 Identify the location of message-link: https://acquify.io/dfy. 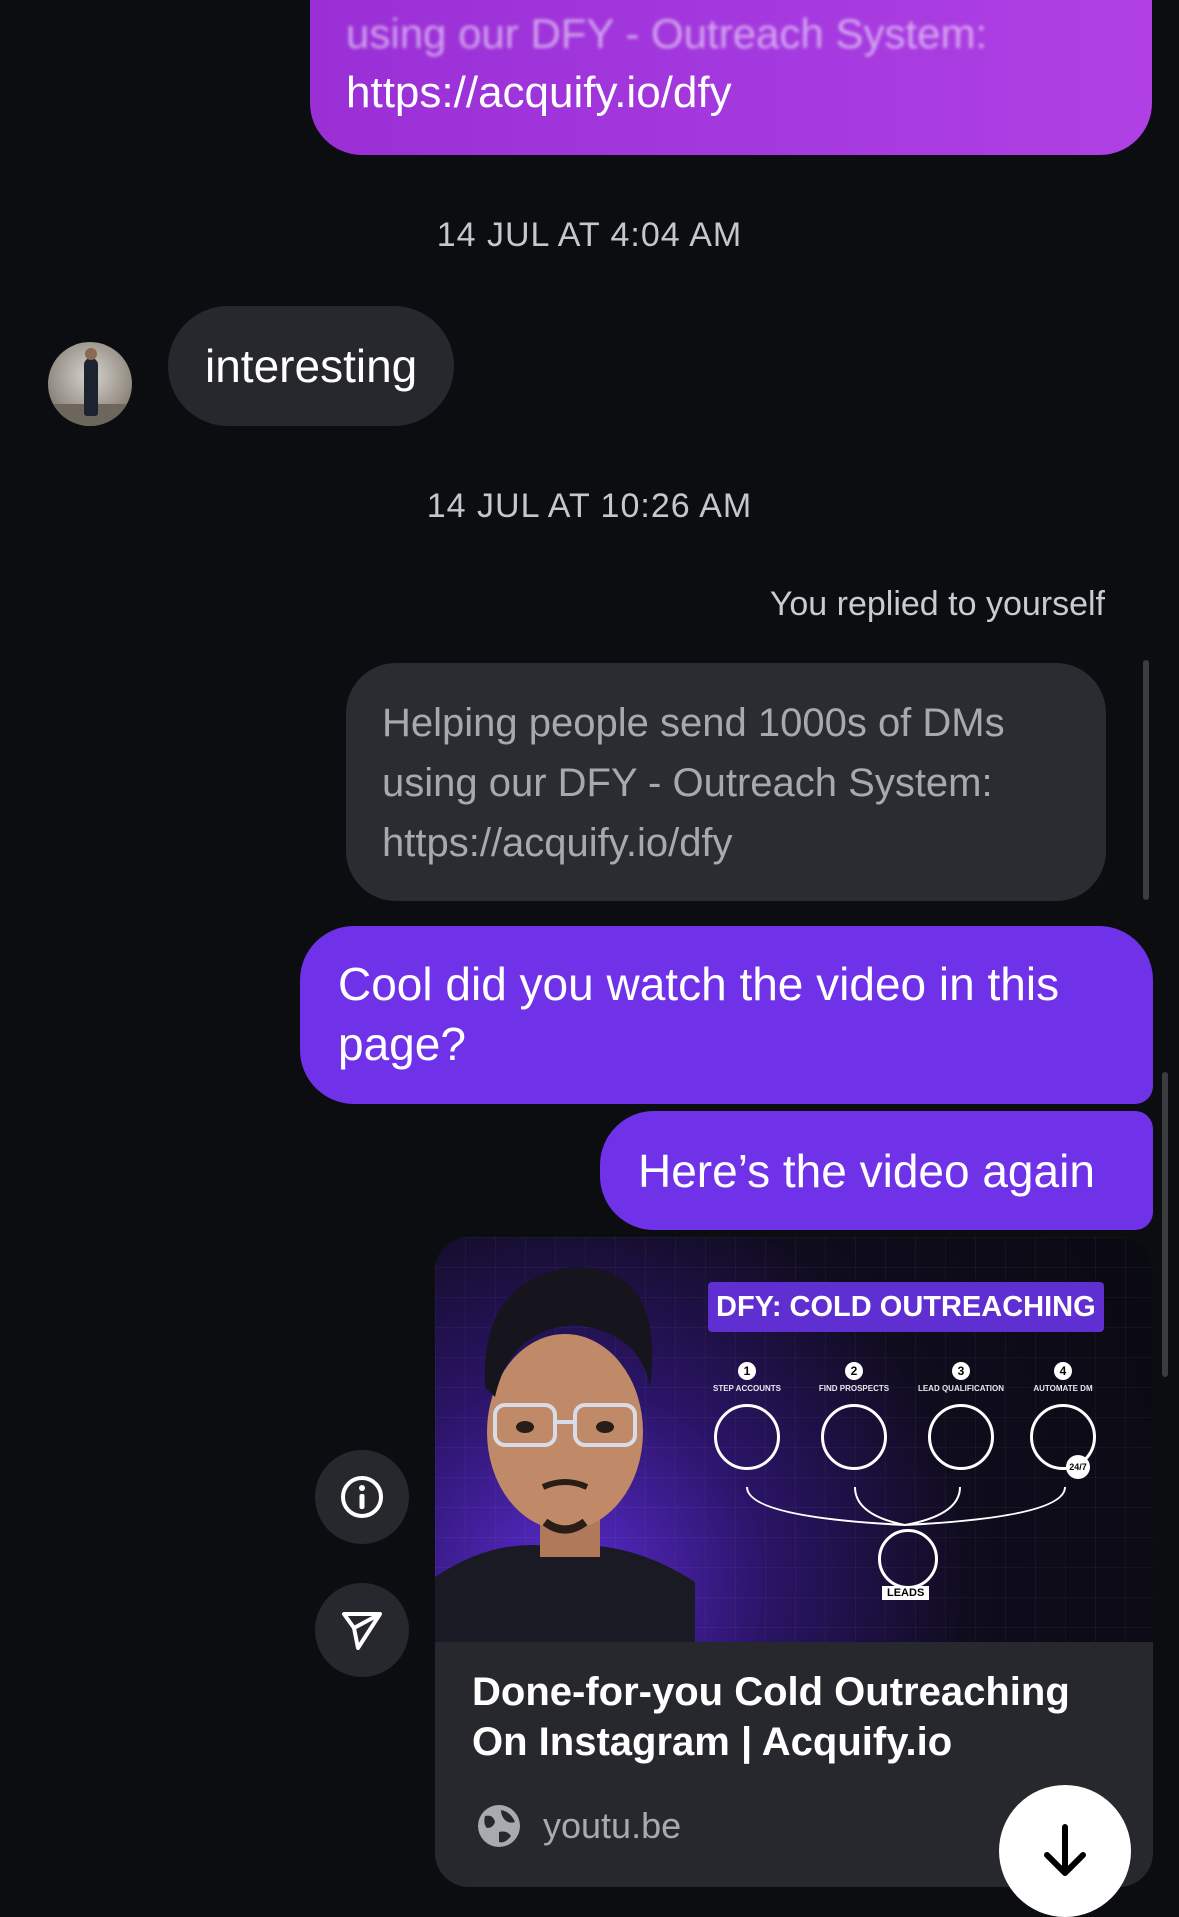
(539, 93).